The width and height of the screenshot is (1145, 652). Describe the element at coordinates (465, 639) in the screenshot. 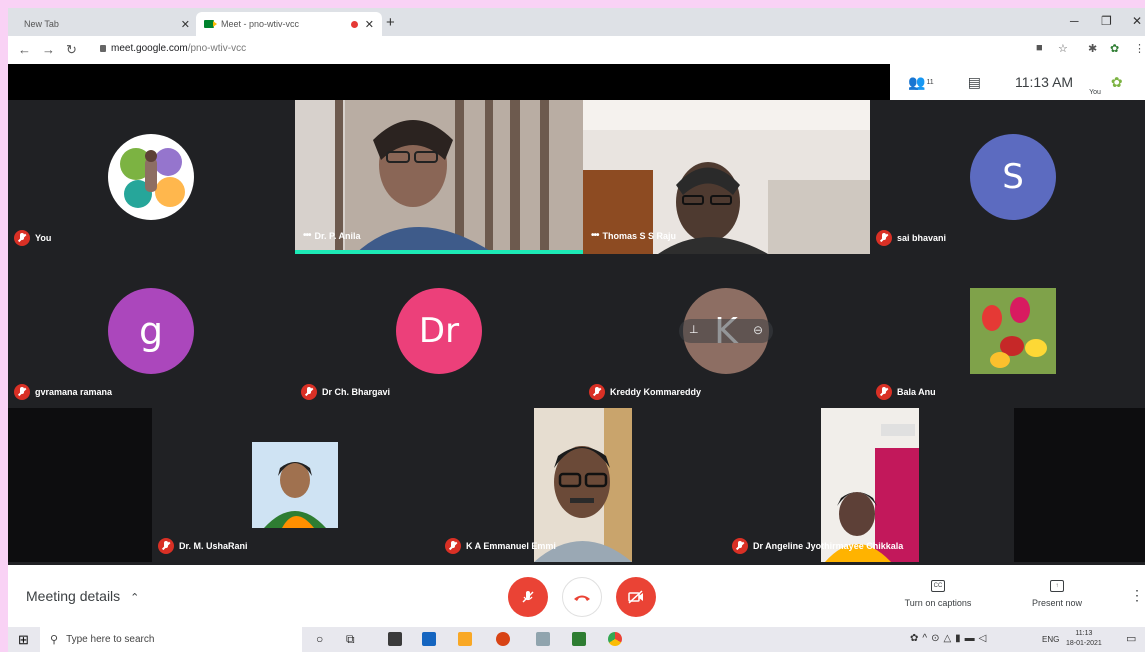

I see `file-explorer-icon` at that location.